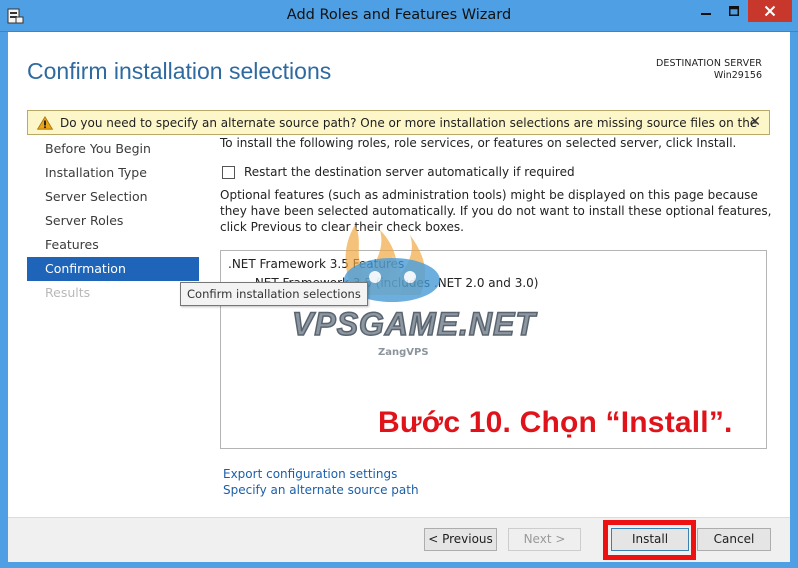 The height and width of the screenshot is (568, 798). Describe the element at coordinates (706, 14) in the screenshot. I see `minimize-icon` at that location.